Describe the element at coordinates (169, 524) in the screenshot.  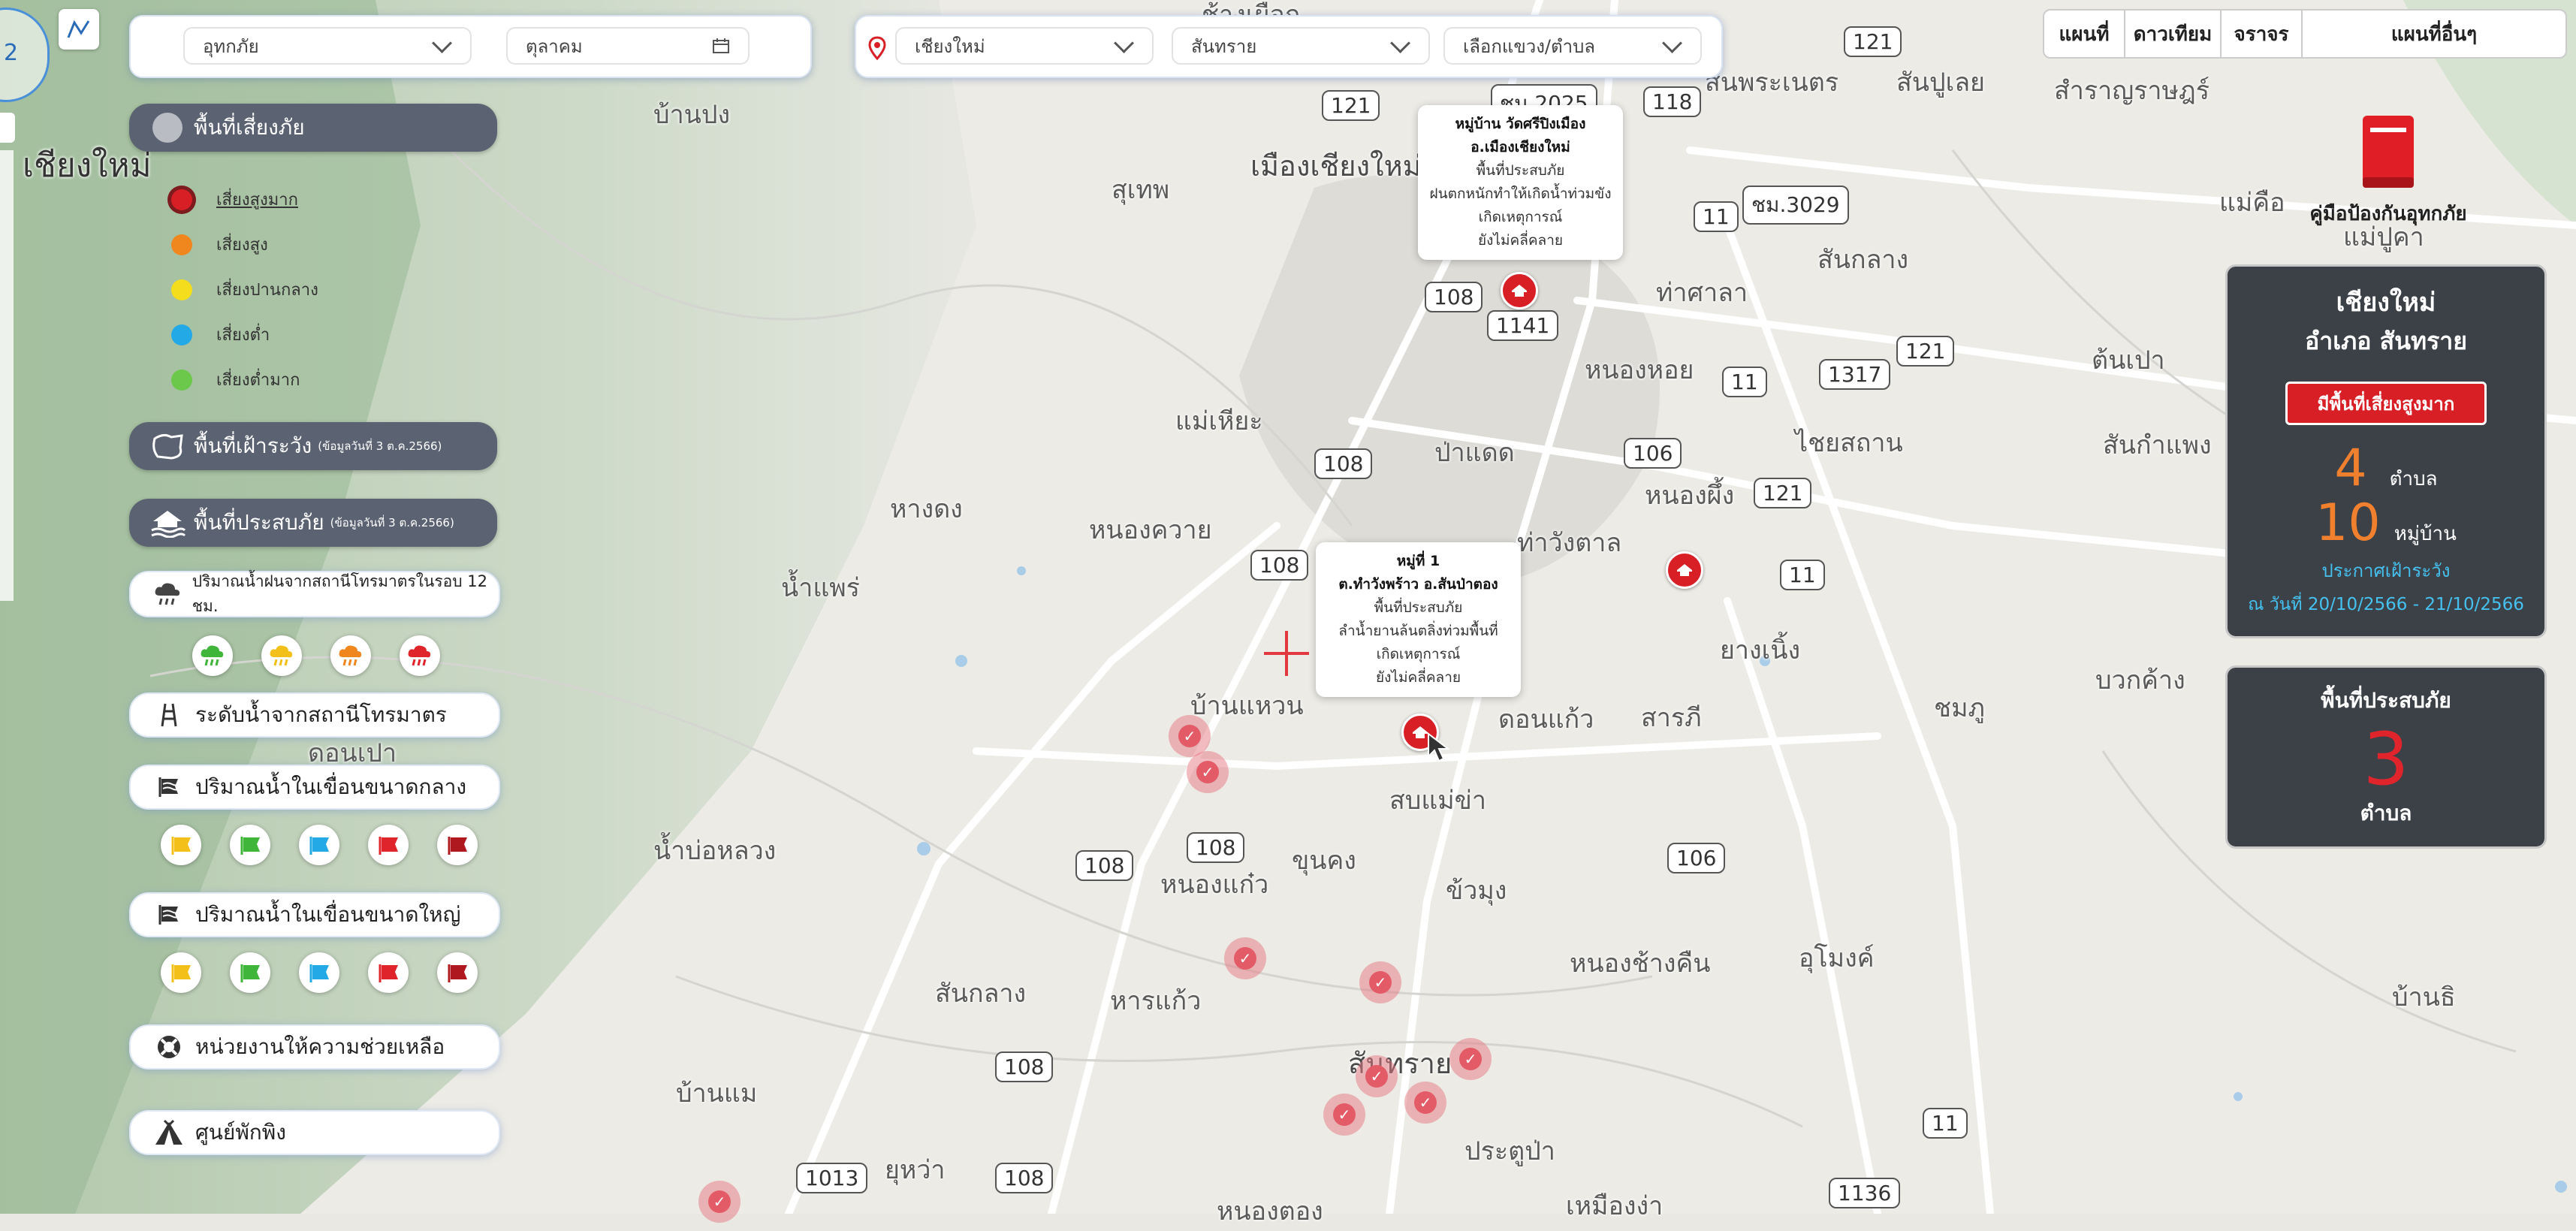
I see `flood-house-icon` at that location.